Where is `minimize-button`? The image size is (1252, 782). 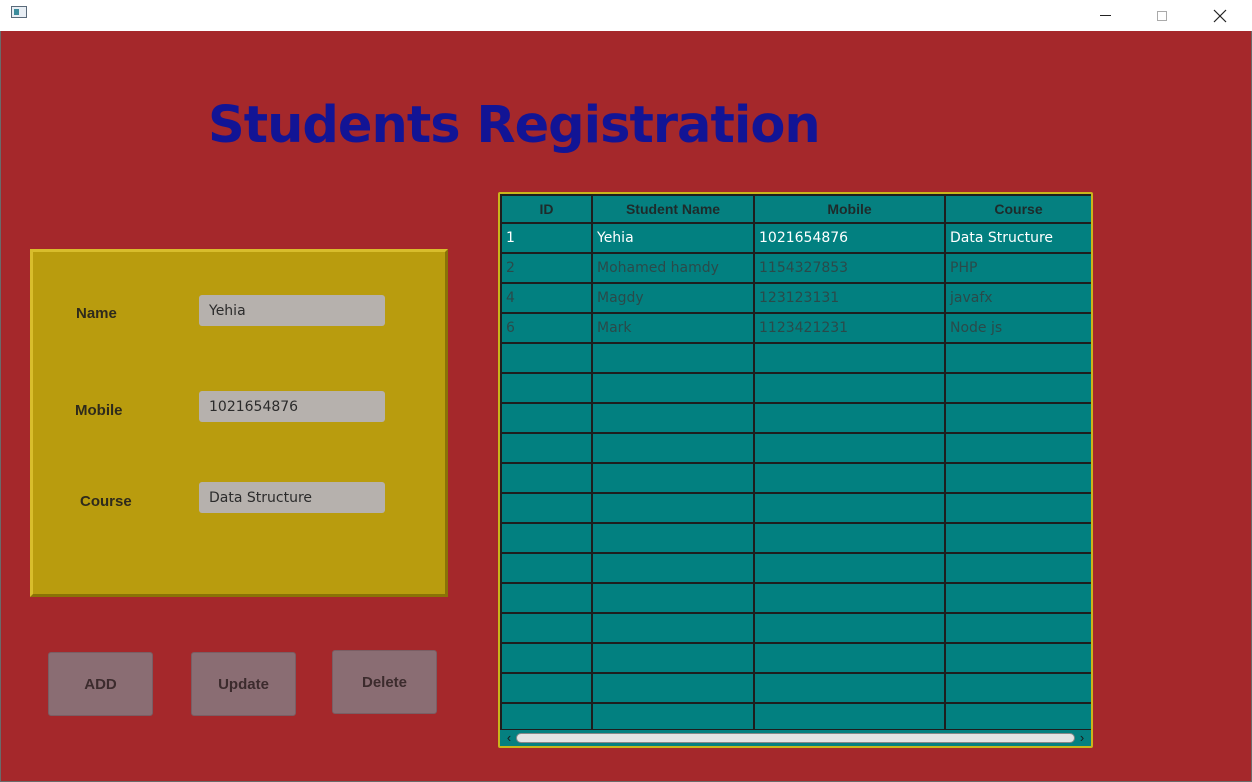 minimize-button is located at coordinates (1105, 15).